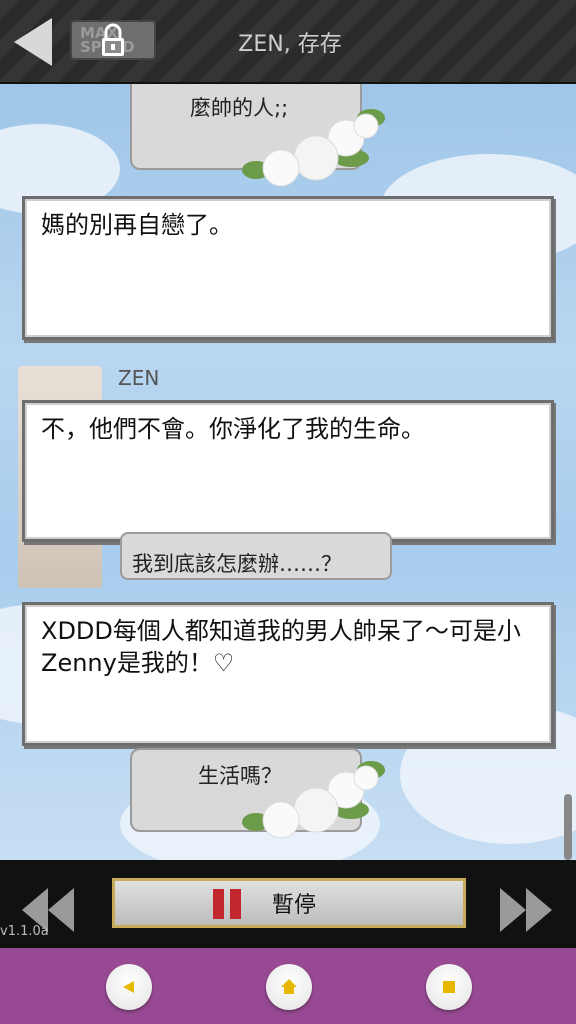 Image resolution: width=576 pixels, height=1024 pixels. I want to click on lock-icon, so click(113, 39).